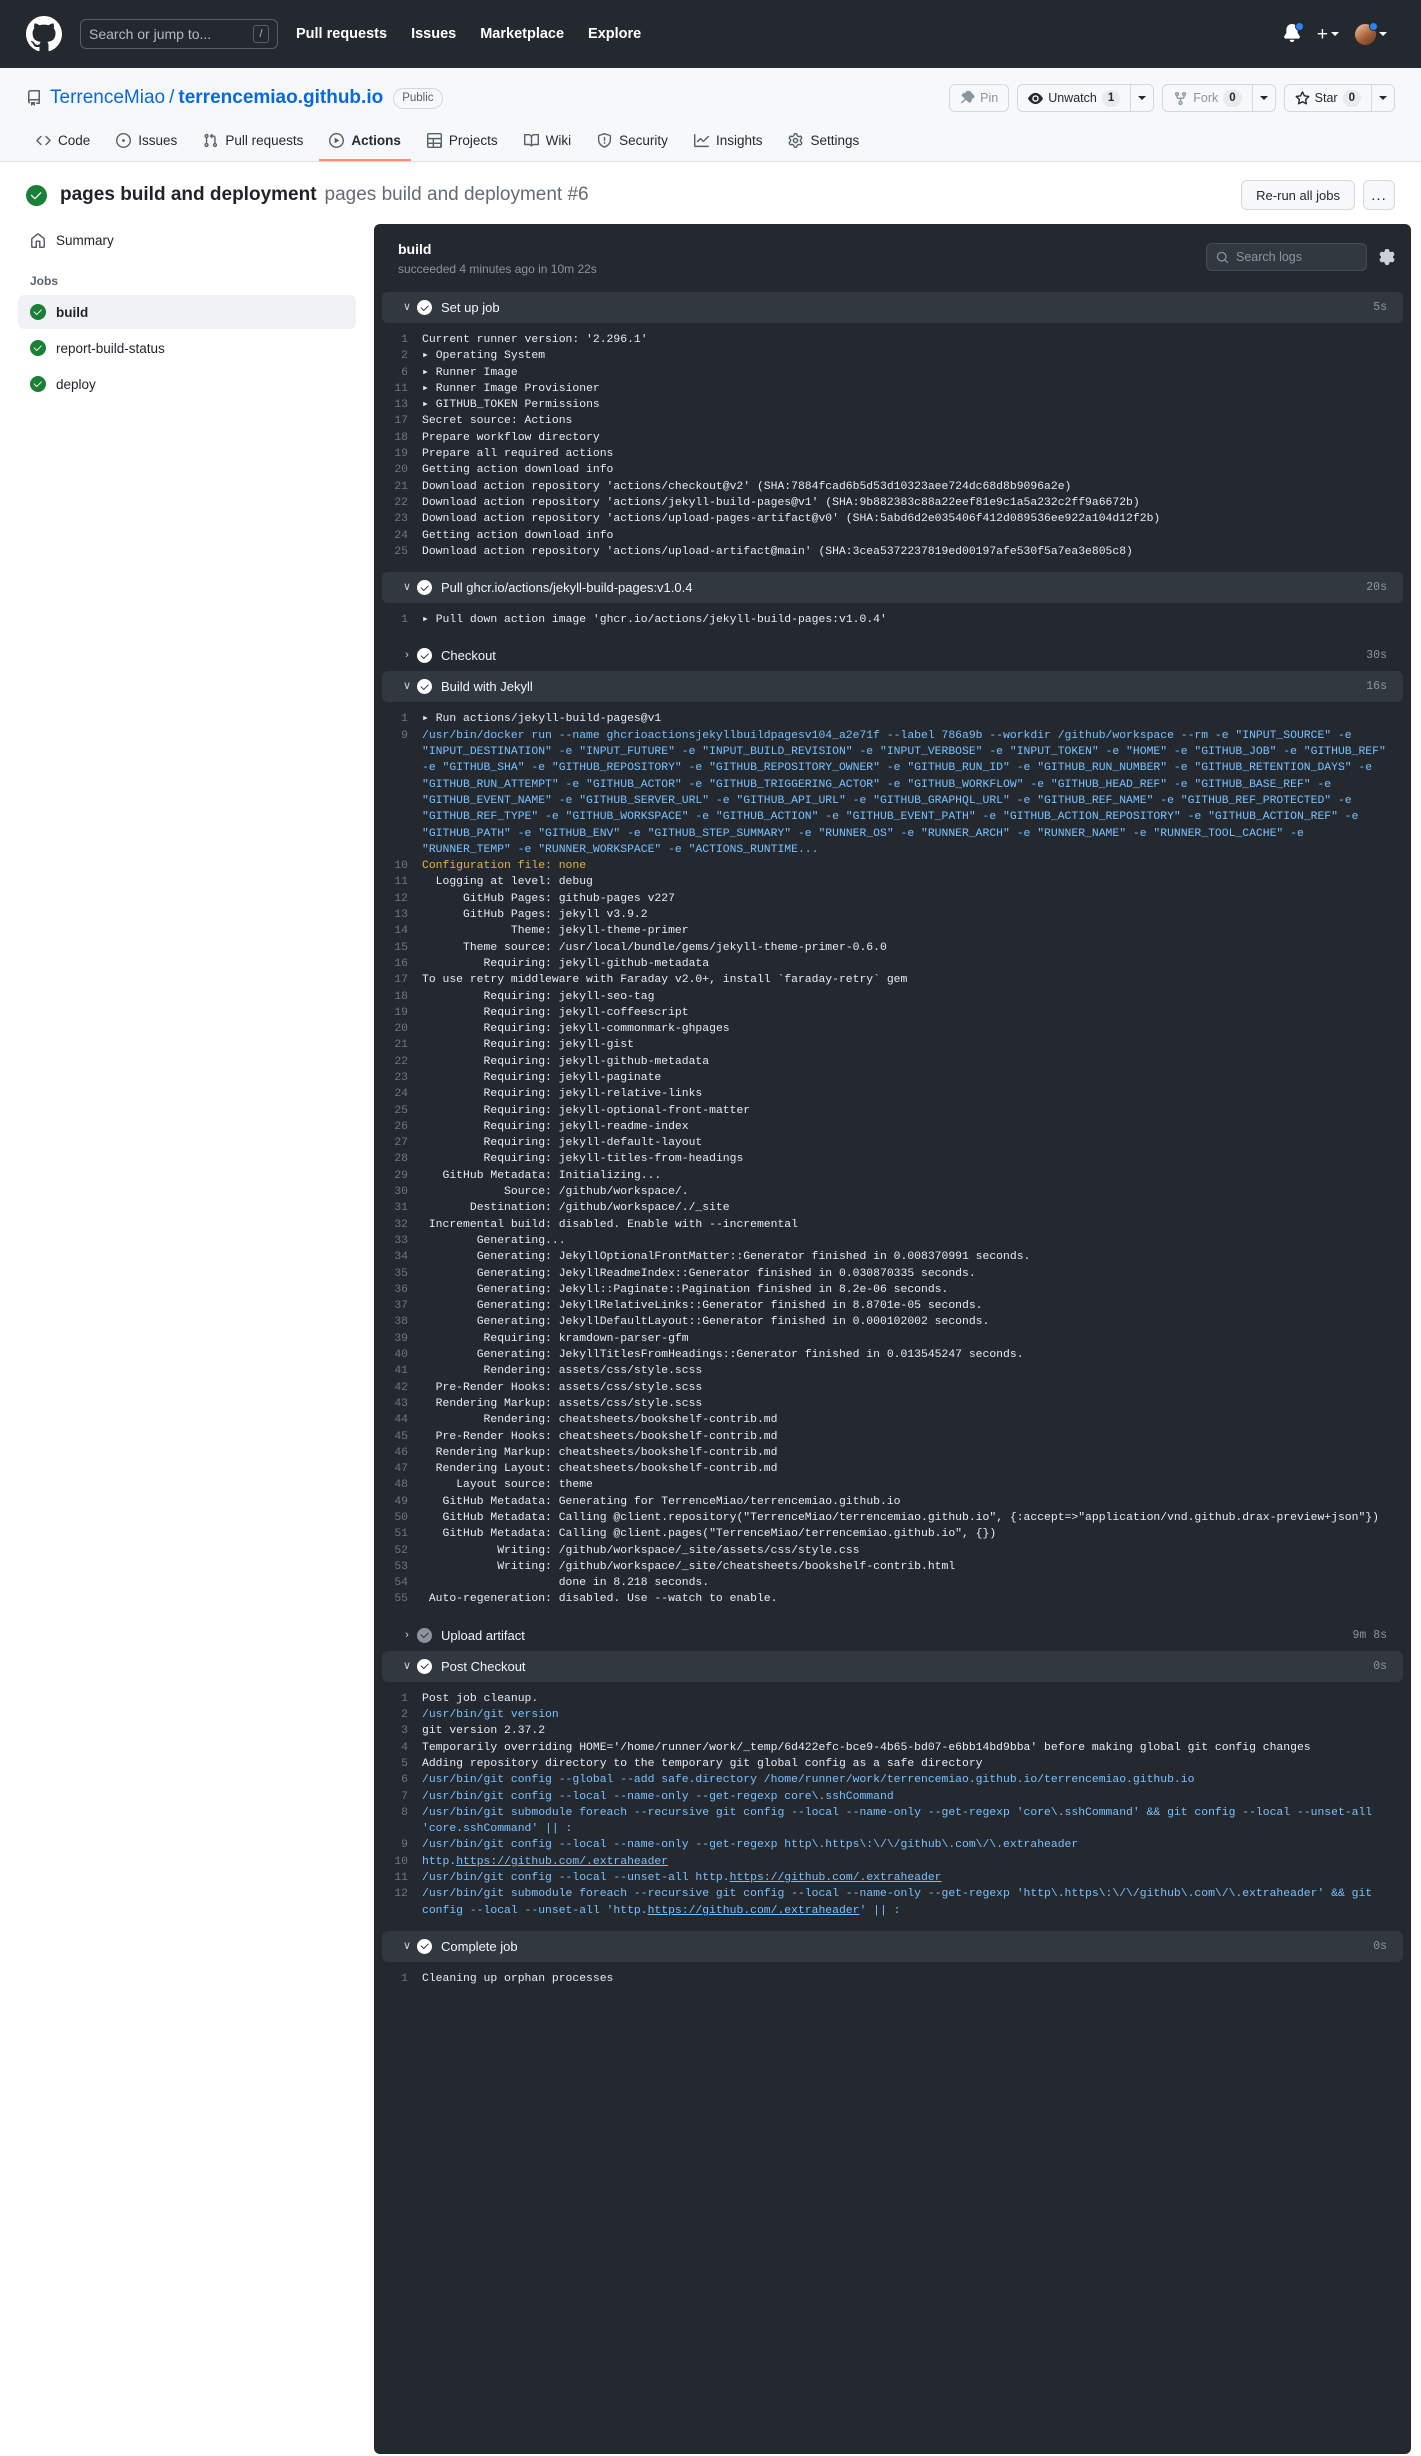 Image resolution: width=1421 pixels, height=2456 pixels. I want to click on tab-insights: Insights, so click(728, 143).